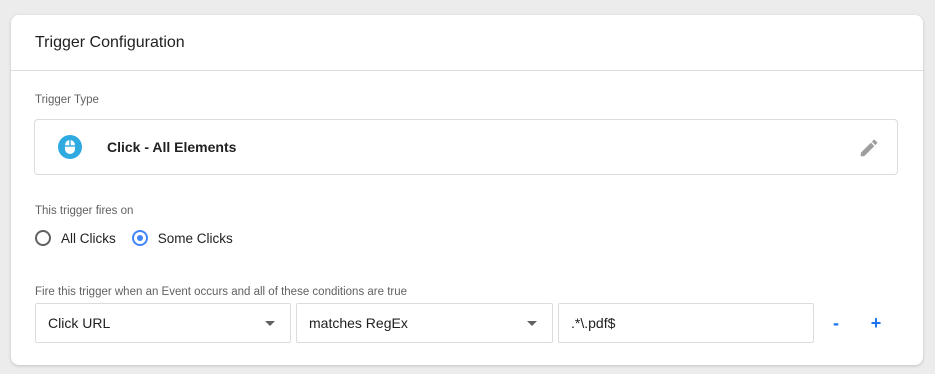 This screenshot has height=374, width=935. Describe the element at coordinates (869, 148) in the screenshot. I see `pencil-icon` at that location.